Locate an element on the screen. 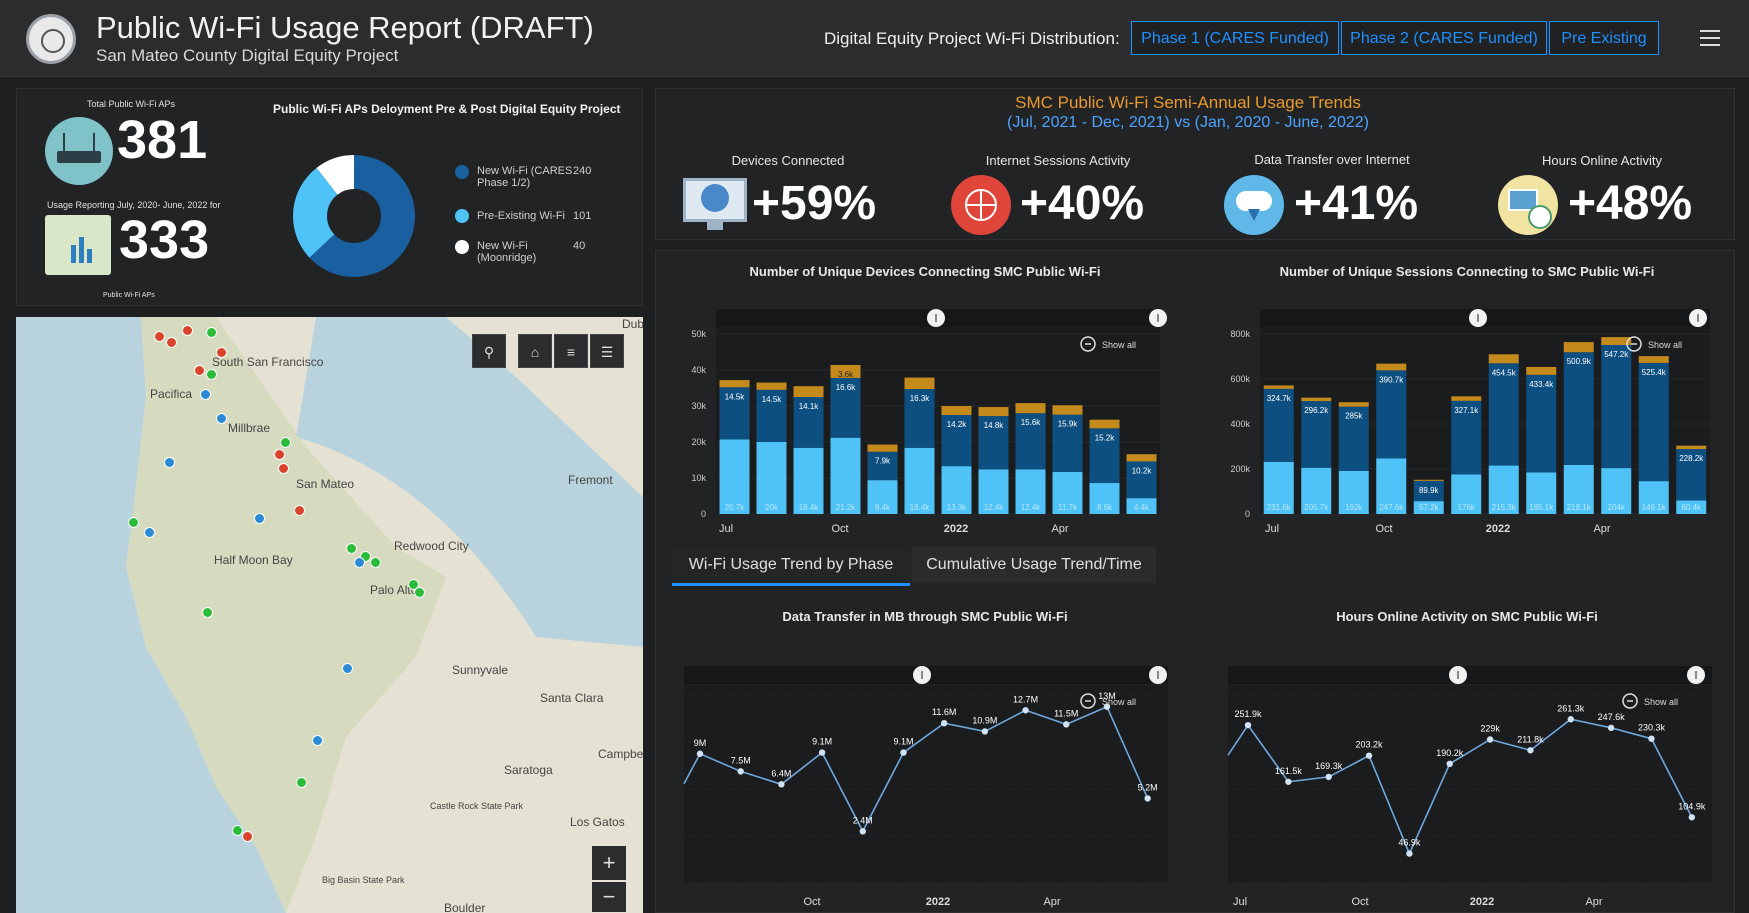 The width and height of the screenshot is (1749, 913). tab-cumulative-usage: Cumulative Usage Trend/Time is located at coordinates (1034, 565).